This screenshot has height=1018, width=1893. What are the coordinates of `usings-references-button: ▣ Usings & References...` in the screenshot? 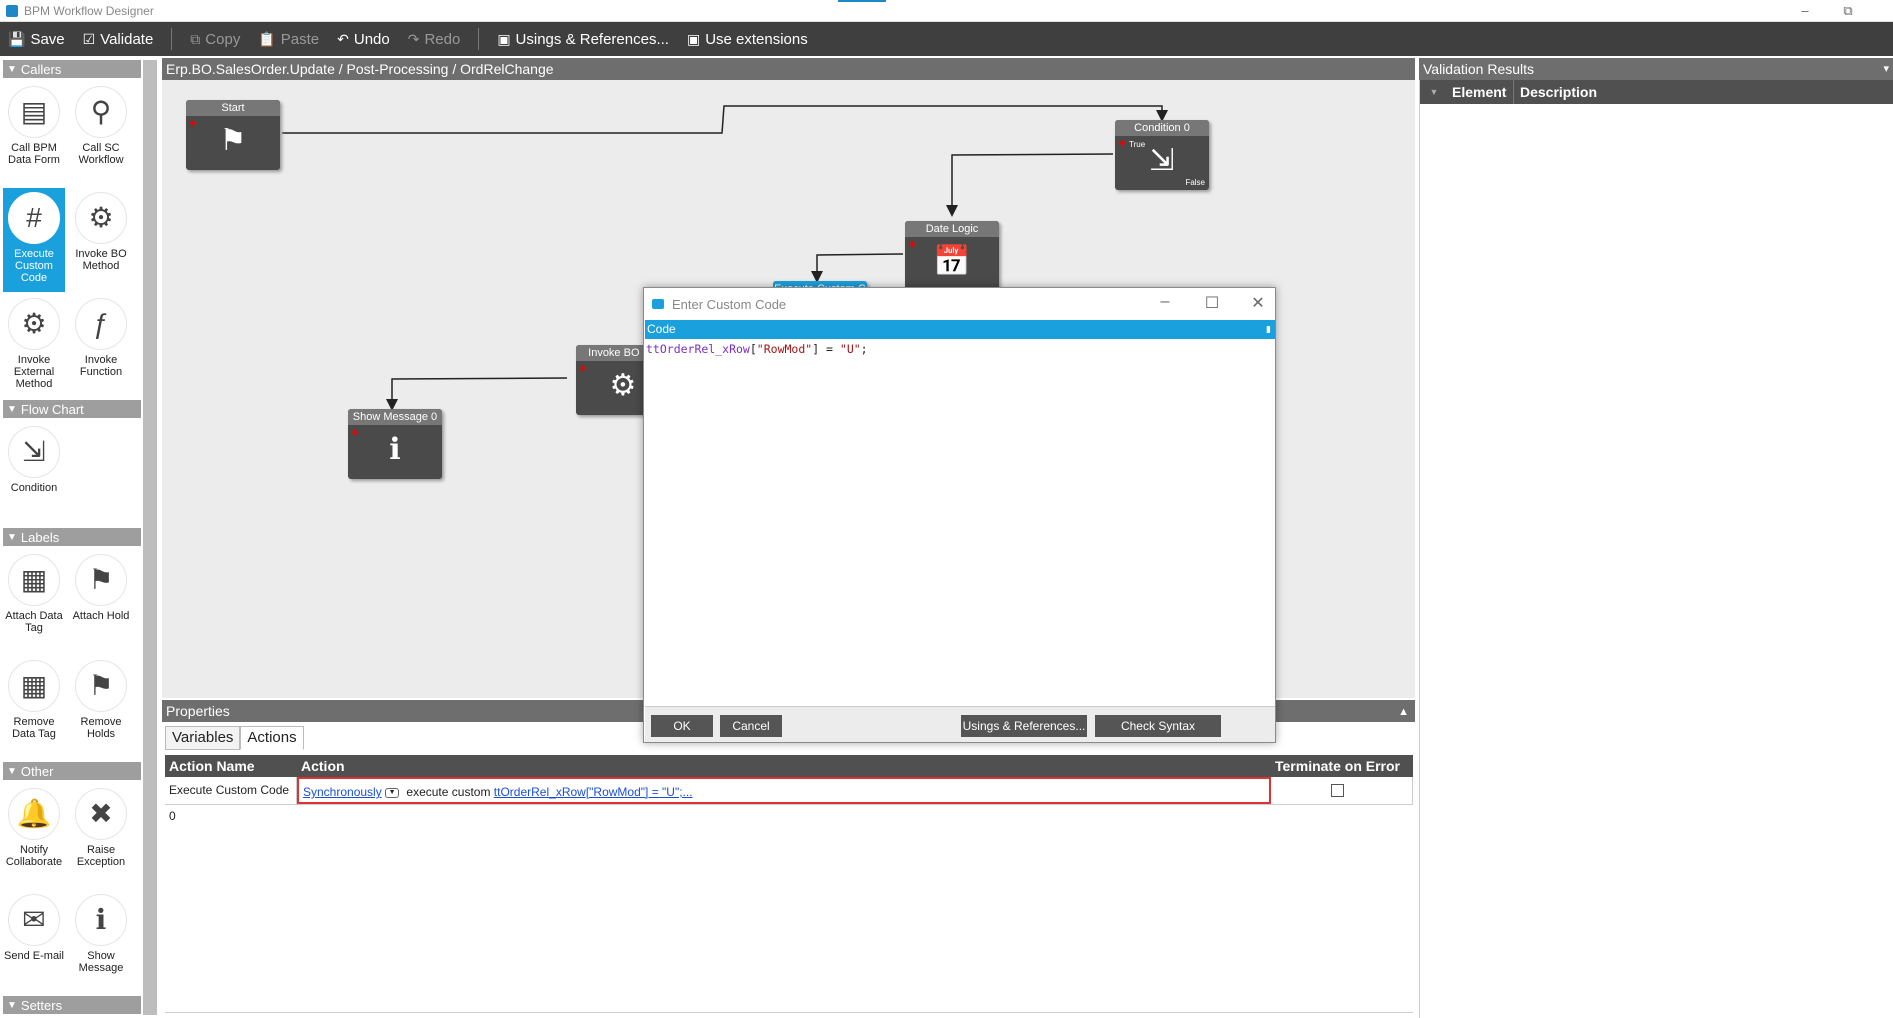 It's located at (583, 39).